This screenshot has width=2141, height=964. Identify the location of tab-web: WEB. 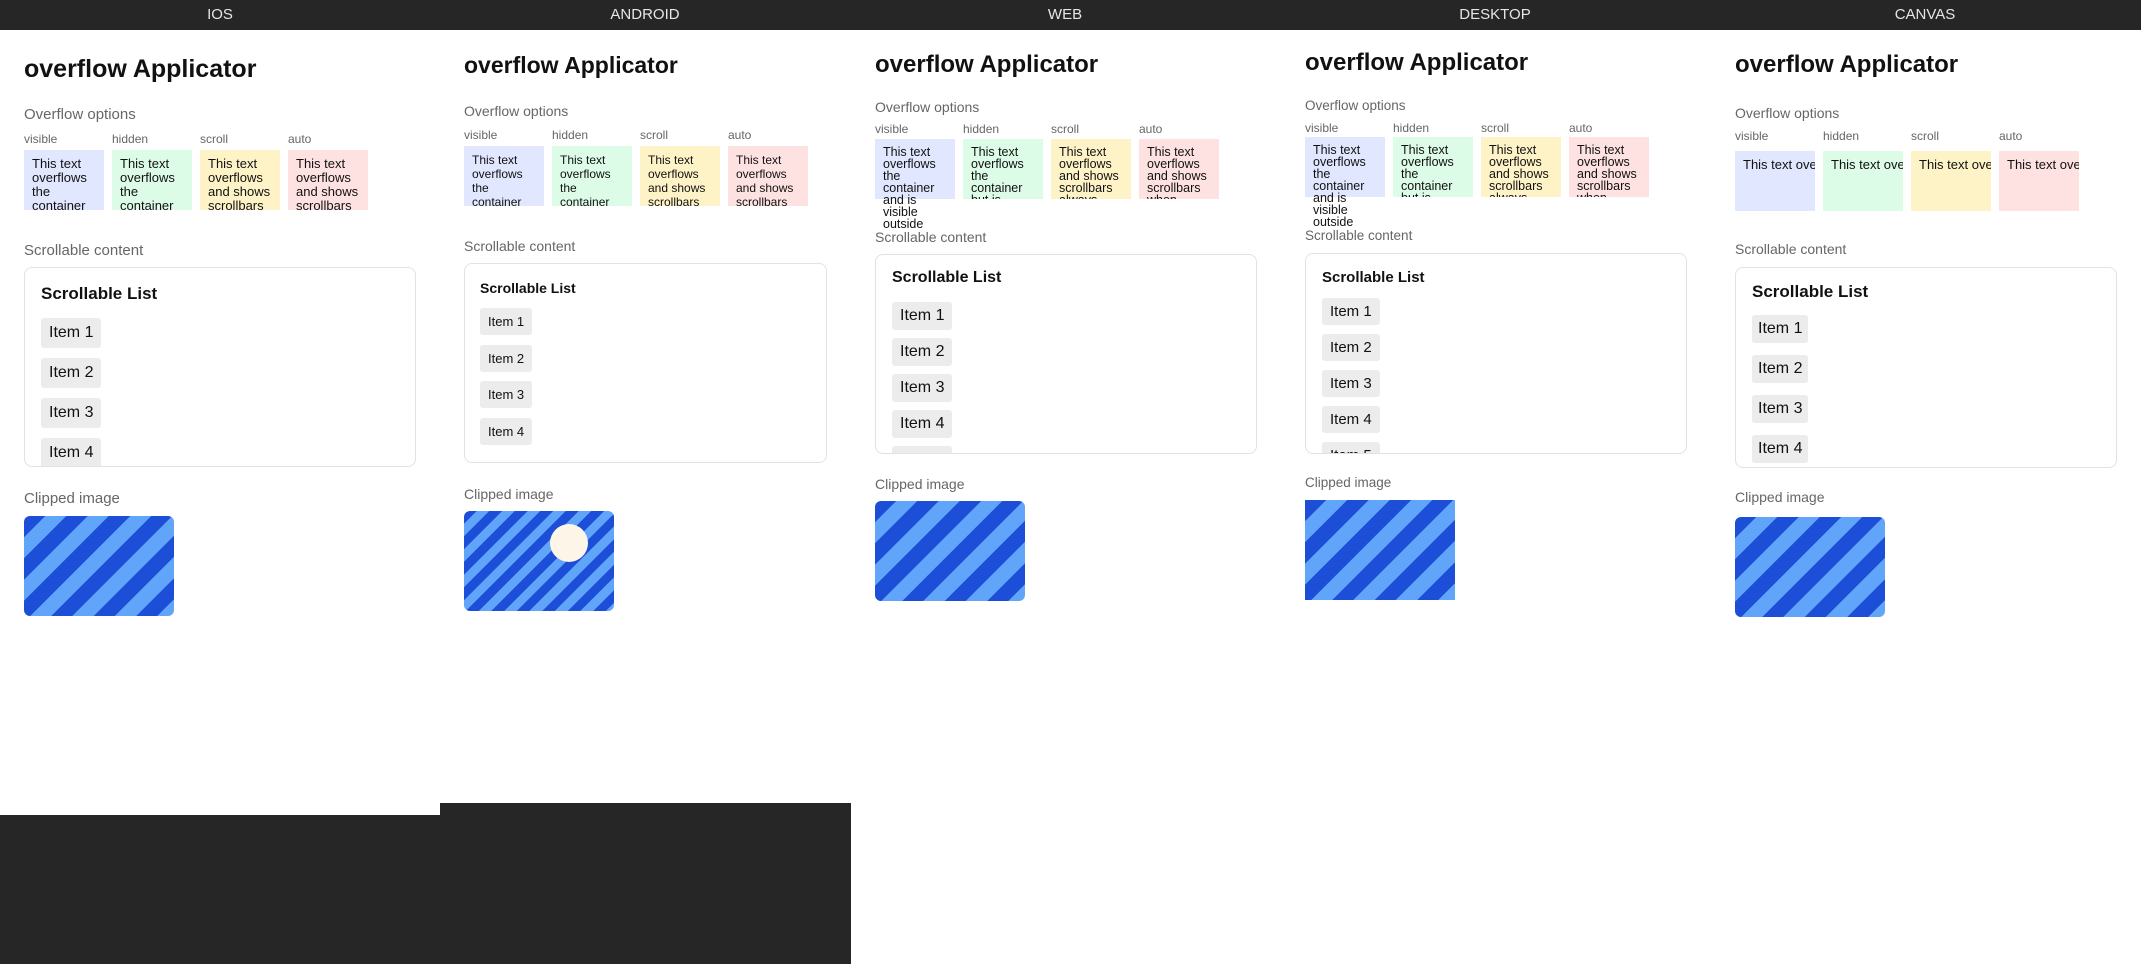
(1065, 15).